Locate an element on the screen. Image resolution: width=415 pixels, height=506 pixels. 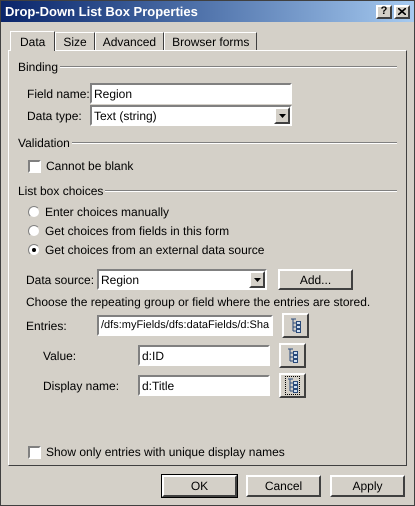
close-button is located at coordinates (402, 11).